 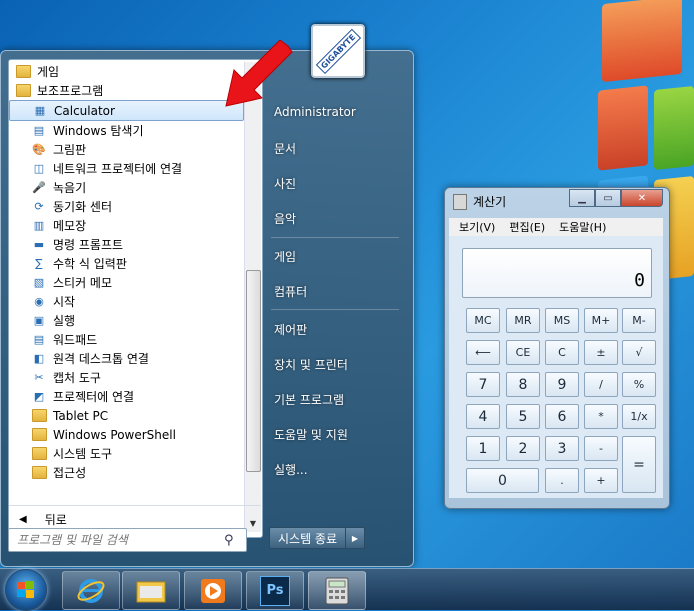 What do you see at coordinates (26, 590) in the screenshot?
I see `start-button` at bounding box center [26, 590].